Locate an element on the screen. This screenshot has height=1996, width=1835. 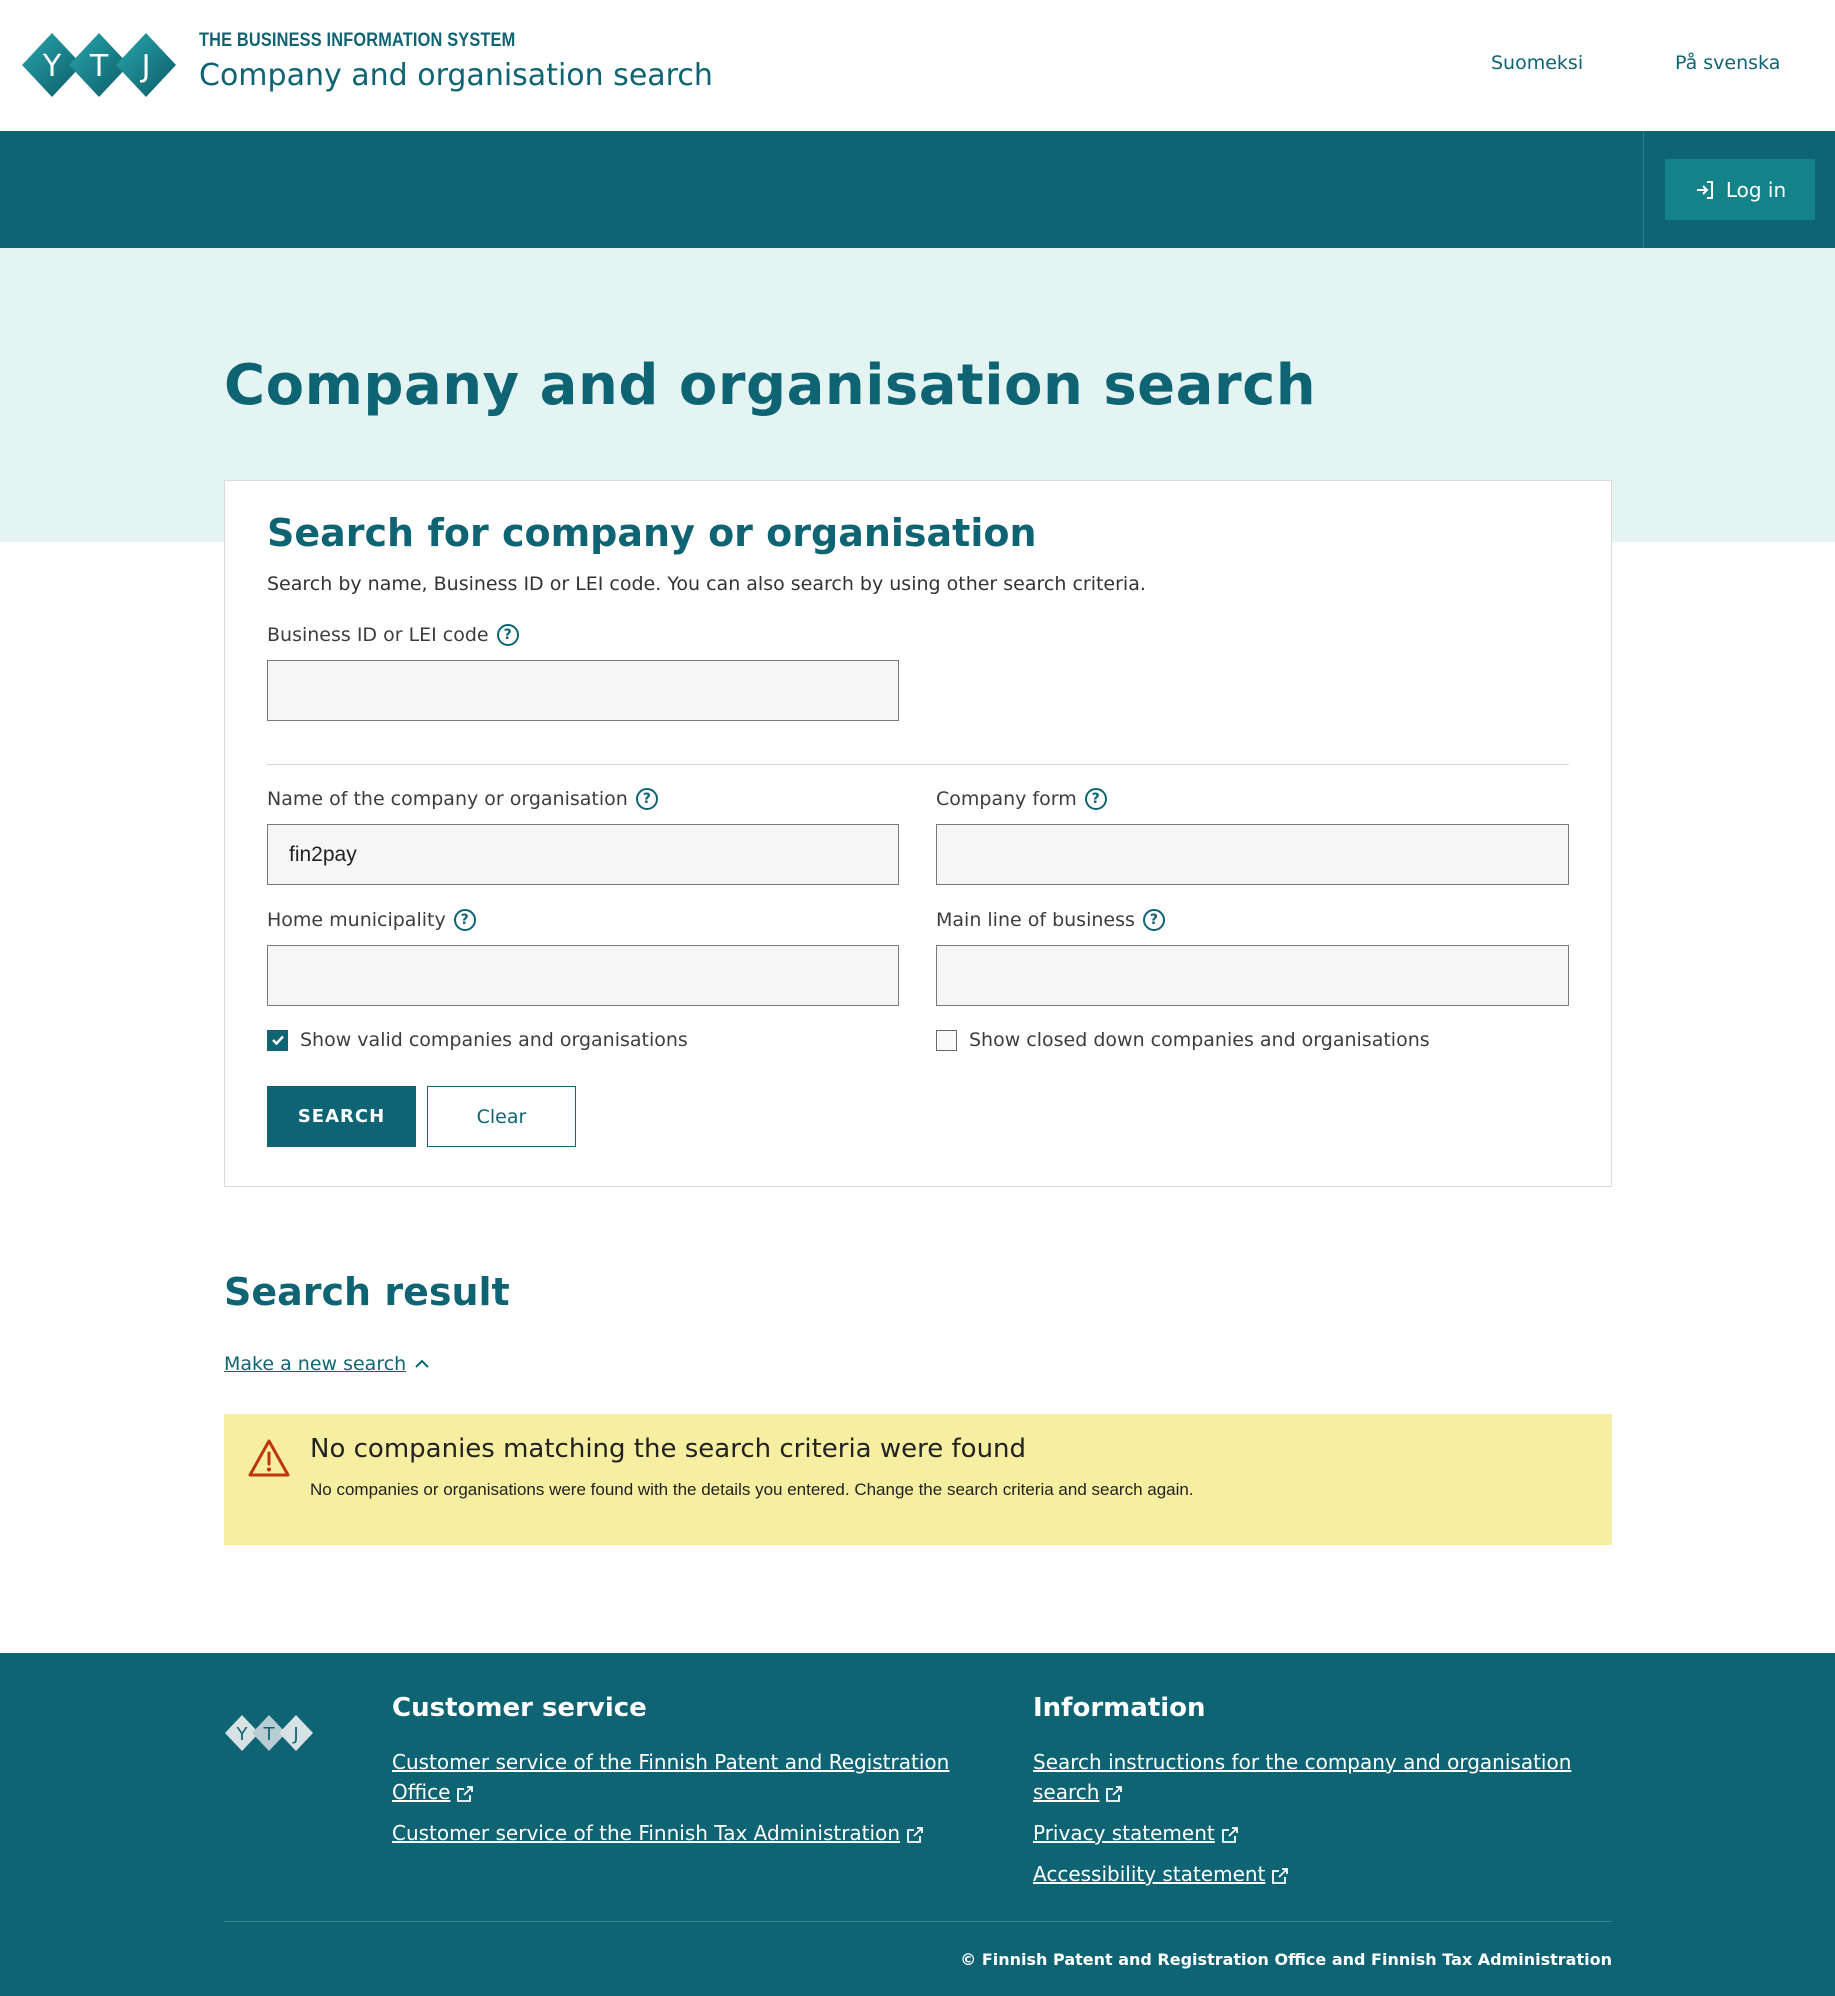
checkmark-icon is located at coordinates (277, 1040).